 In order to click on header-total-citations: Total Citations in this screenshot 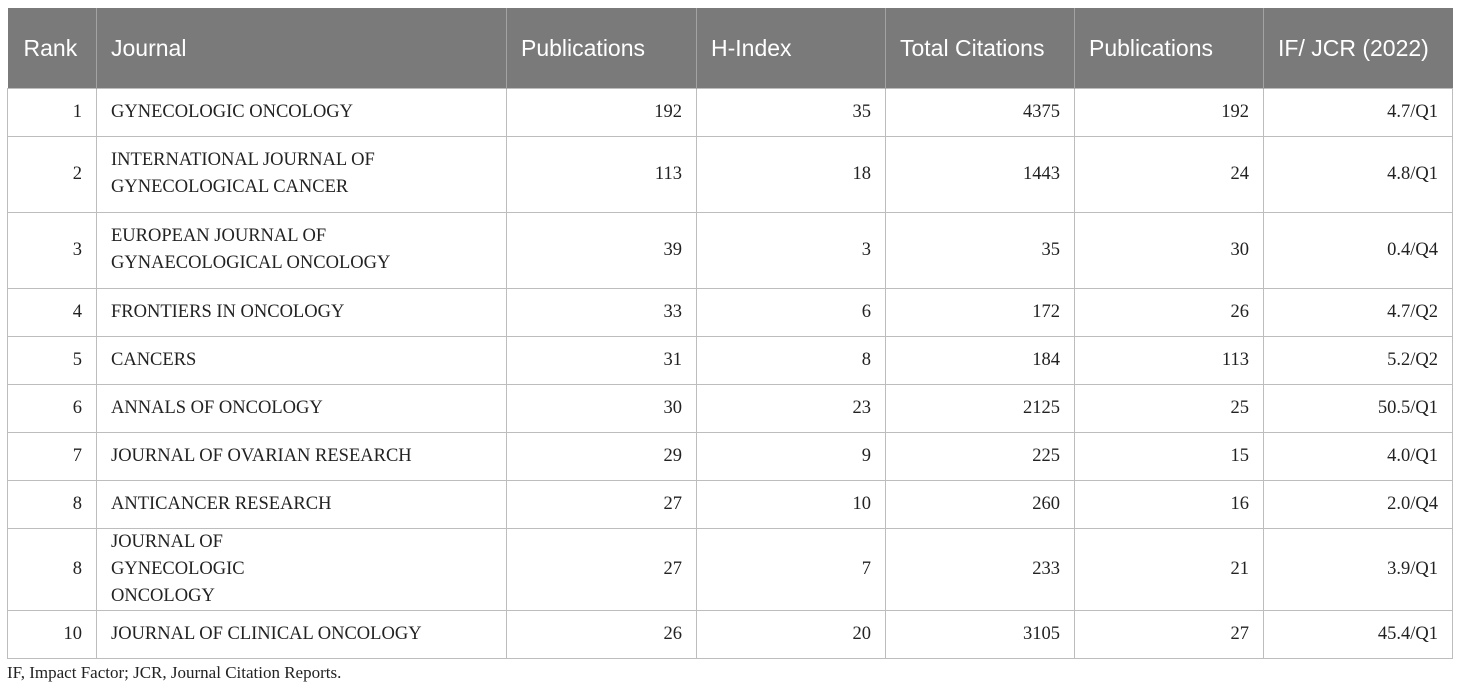, I will do `click(980, 48)`.